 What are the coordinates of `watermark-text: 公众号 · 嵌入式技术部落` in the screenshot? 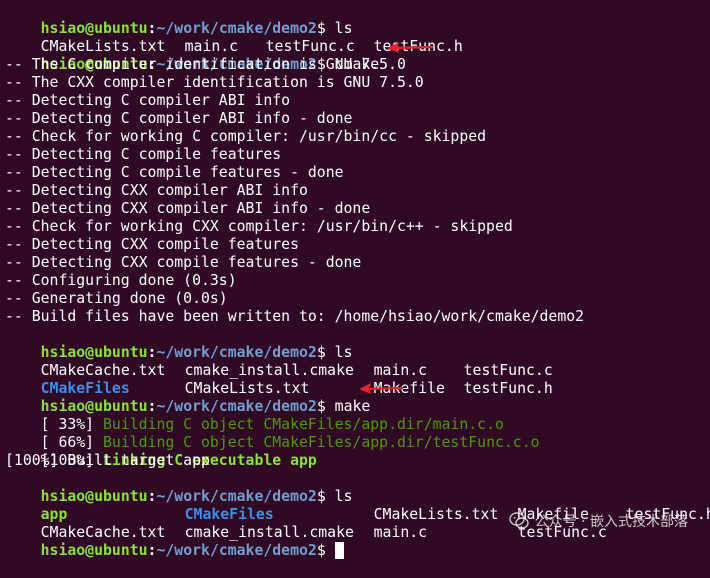 It's located at (611, 522).